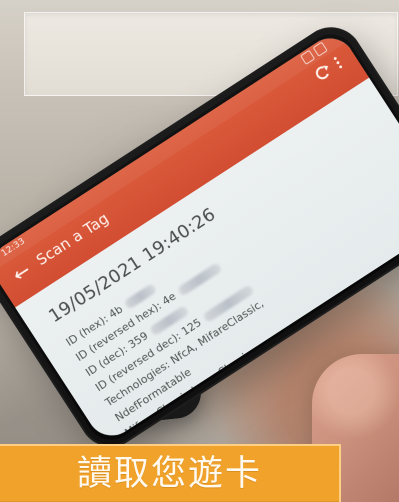  I want to click on battery-icon, so click(320, 49).